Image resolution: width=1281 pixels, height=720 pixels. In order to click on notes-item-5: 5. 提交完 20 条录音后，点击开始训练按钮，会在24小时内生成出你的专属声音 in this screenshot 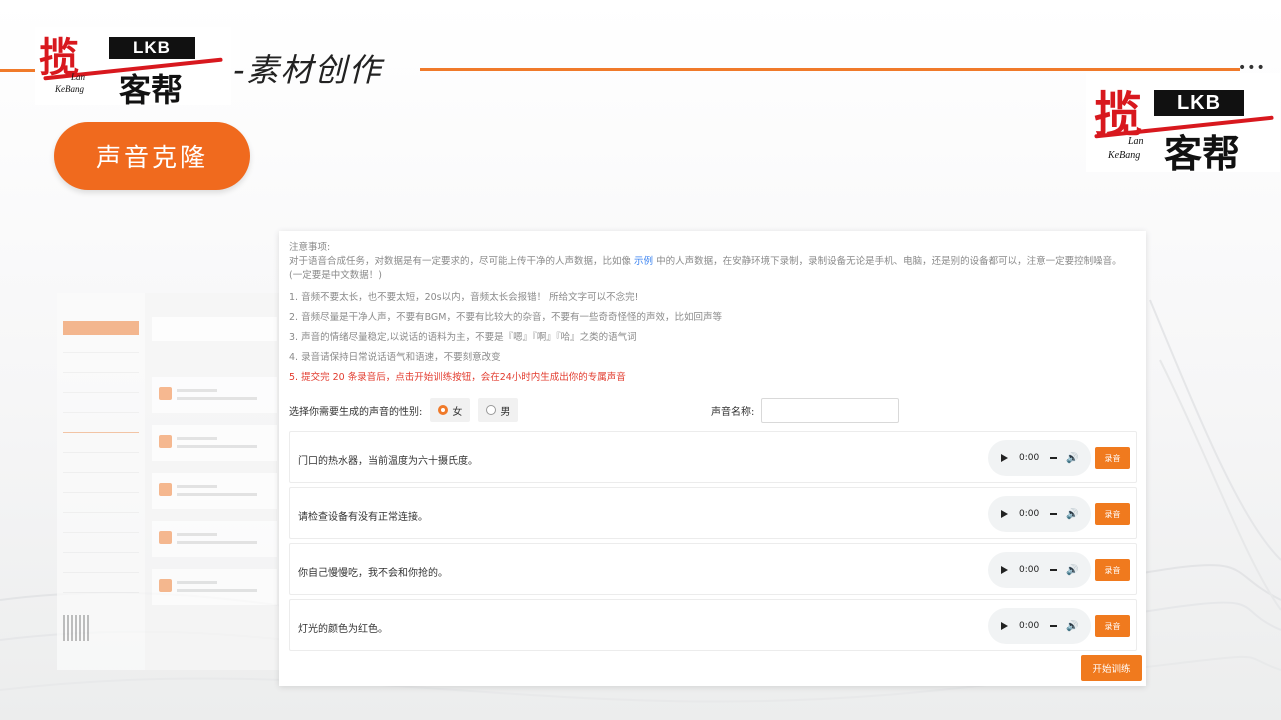, I will do `click(457, 377)`.